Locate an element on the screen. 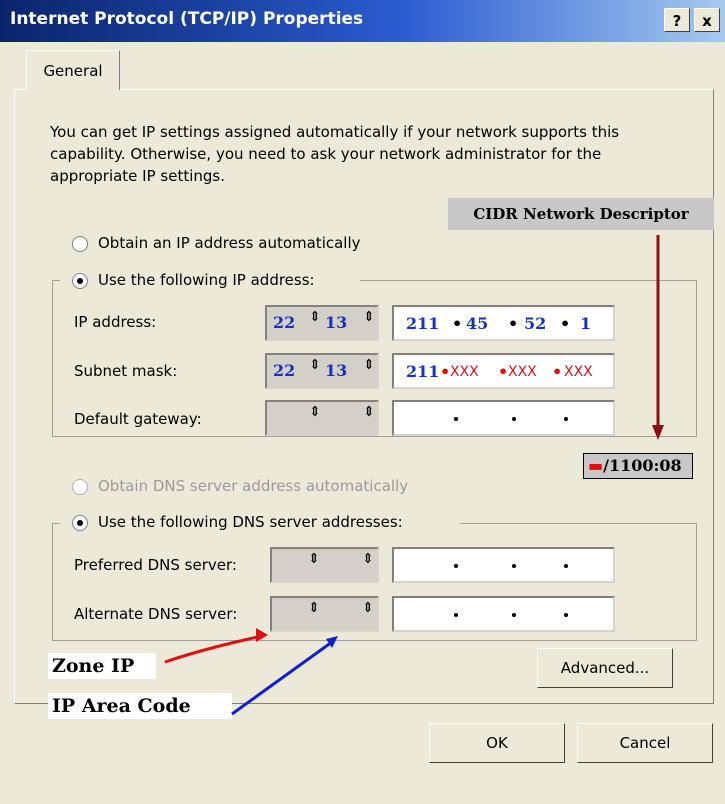 The width and height of the screenshot is (725, 804). cidr-arrow-head-icon is located at coordinates (658, 432).